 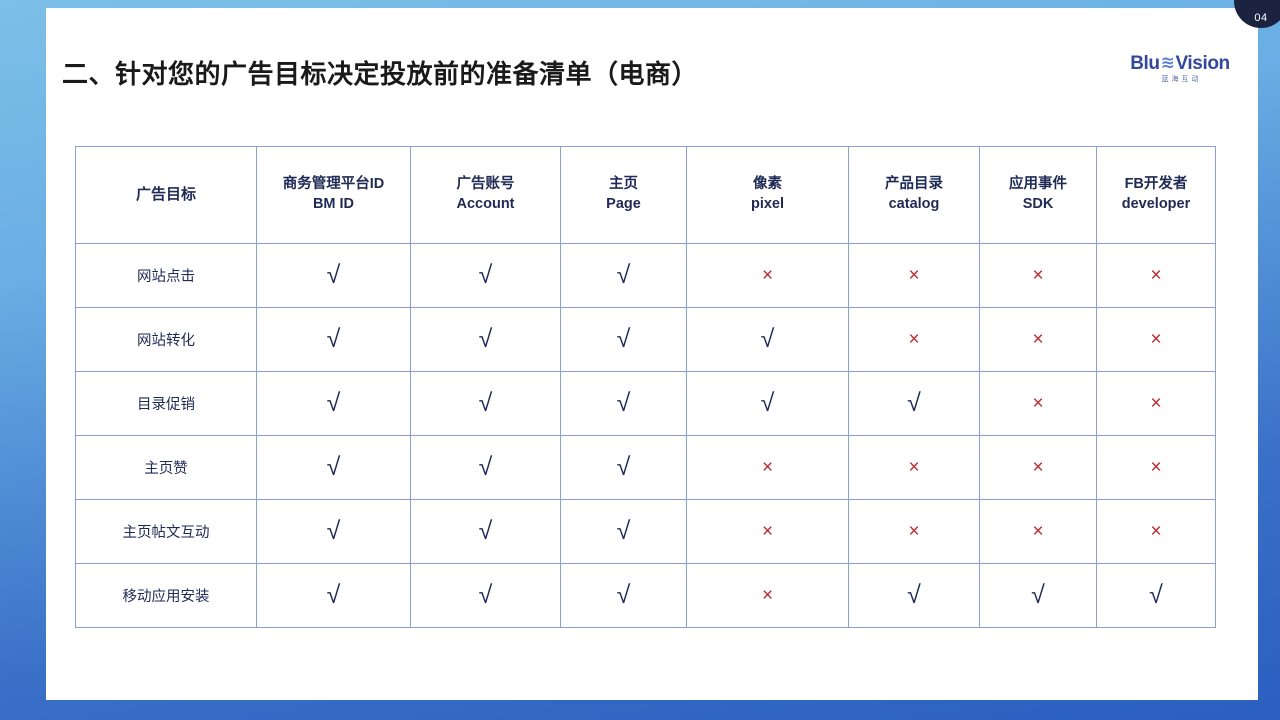 What do you see at coordinates (166, 531) in the screenshot?
I see `row-label-4: 主页帖文互动` at bounding box center [166, 531].